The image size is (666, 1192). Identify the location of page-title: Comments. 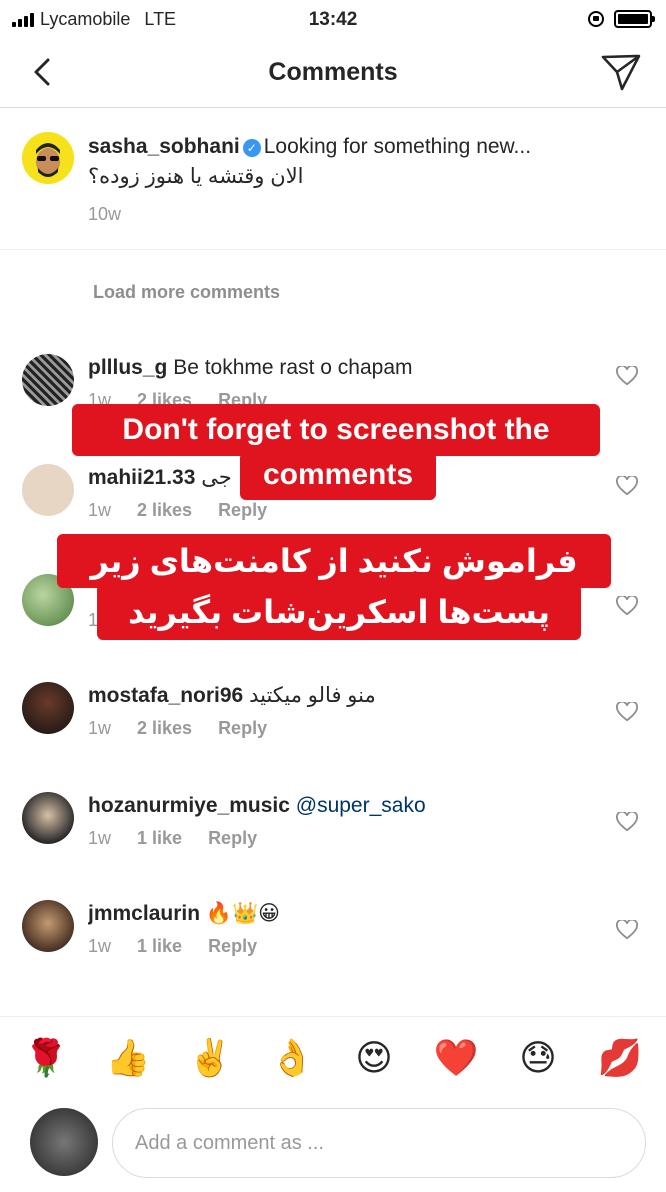
(333, 72).